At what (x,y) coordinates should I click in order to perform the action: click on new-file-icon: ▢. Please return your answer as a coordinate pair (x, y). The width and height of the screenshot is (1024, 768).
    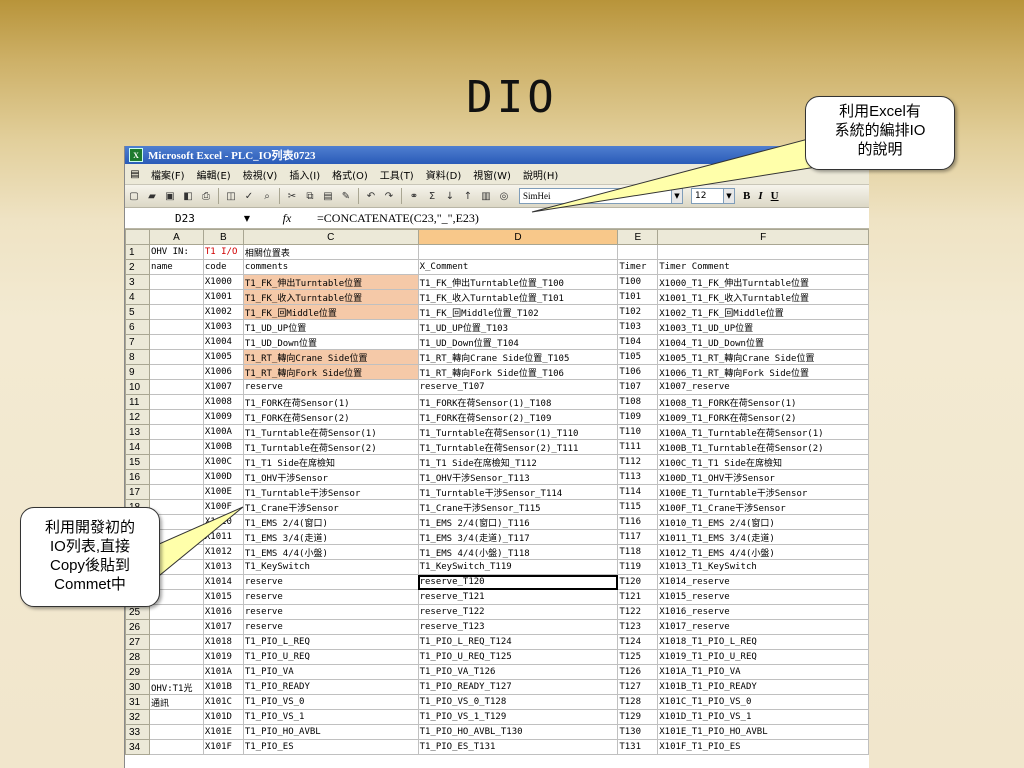
    Looking at the image, I should click on (134, 196).